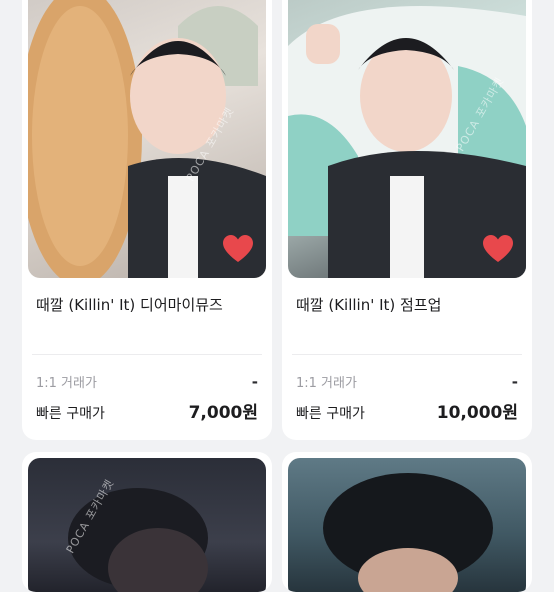 The image size is (554, 592). I want to click on buy-price-value: 7,000원, so click(223, 413).